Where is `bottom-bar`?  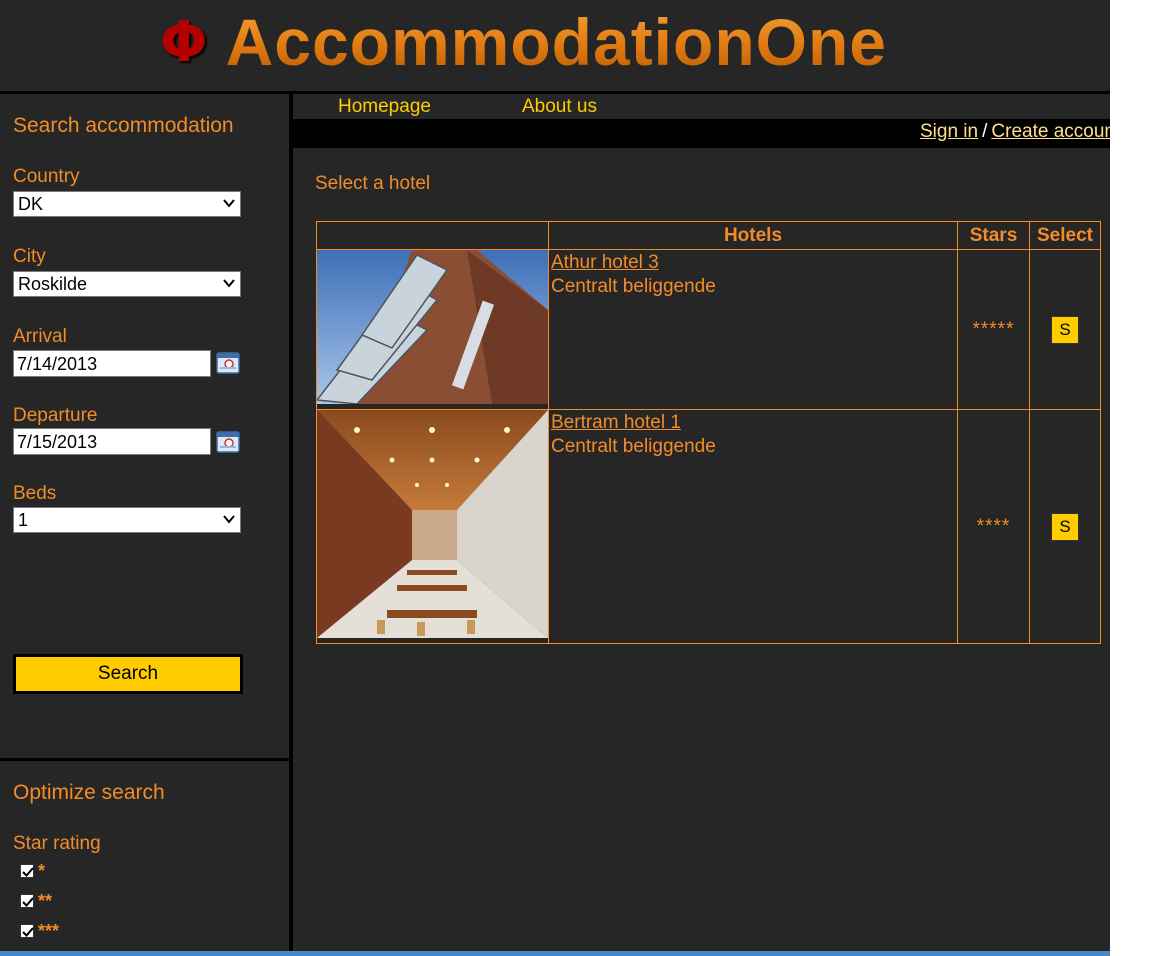
bottom-bar is located at coordinates (555, 953).